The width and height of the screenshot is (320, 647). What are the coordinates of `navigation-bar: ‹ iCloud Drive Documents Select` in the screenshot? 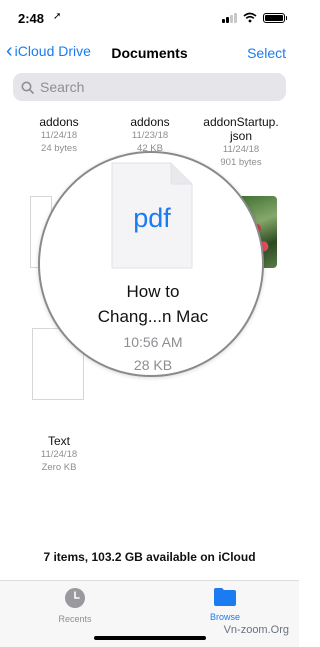 It's located at (149, 53).